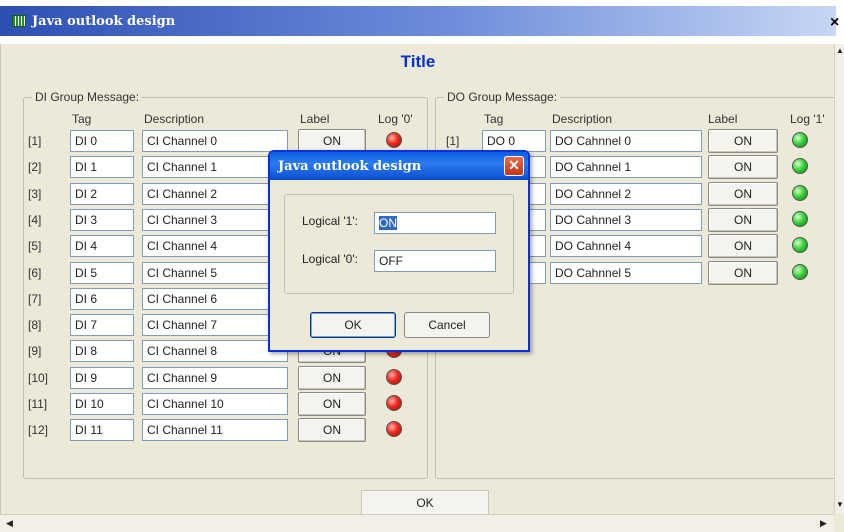  Describe the element at coordinates (823, 523) in the screenshot. I see `scroll-right-icon: ▶` at that location.